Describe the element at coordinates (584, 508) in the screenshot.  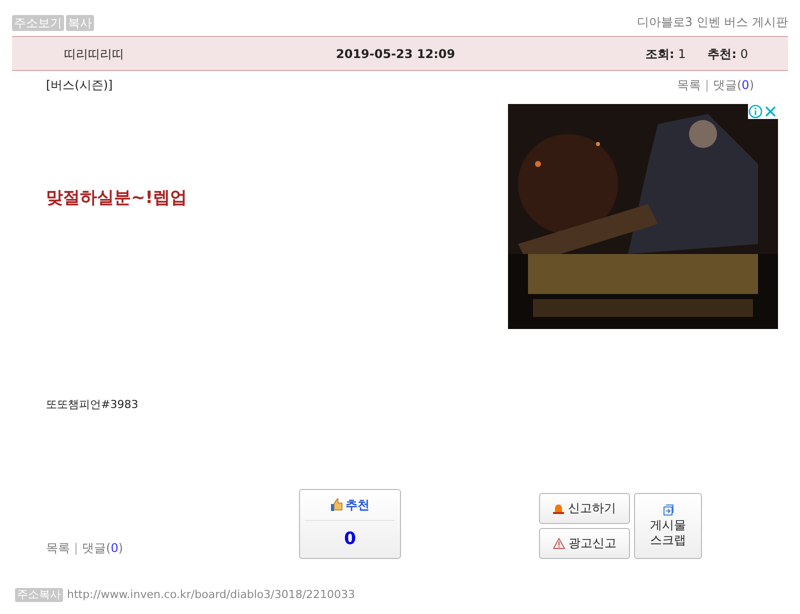
I see `report-button: 신고하기` at that location.